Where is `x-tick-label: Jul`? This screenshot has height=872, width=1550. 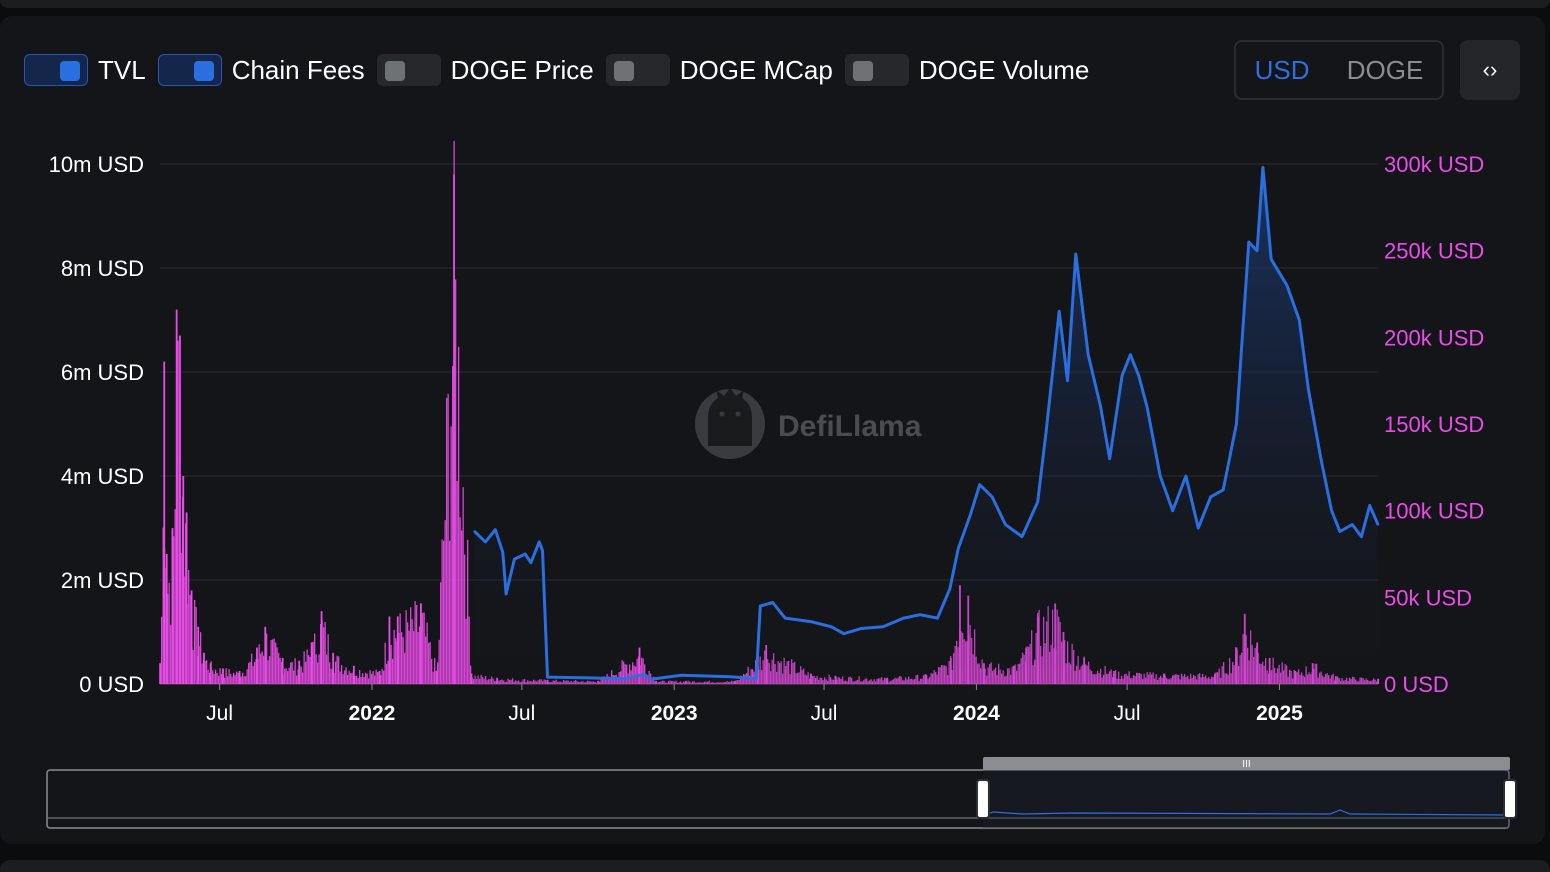 x-tick-label: Jul is located at coordinates (1127, 713).